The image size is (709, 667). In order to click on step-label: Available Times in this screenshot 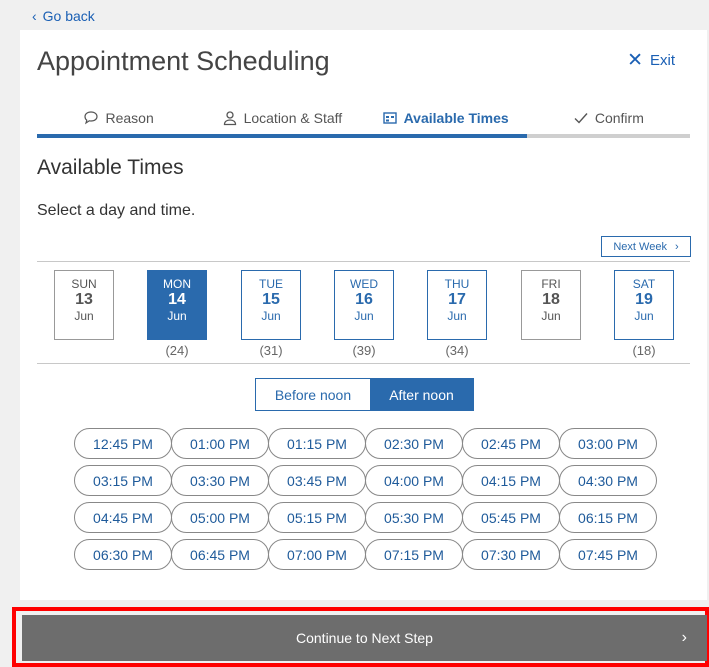, I will do `click(456, 118)`.